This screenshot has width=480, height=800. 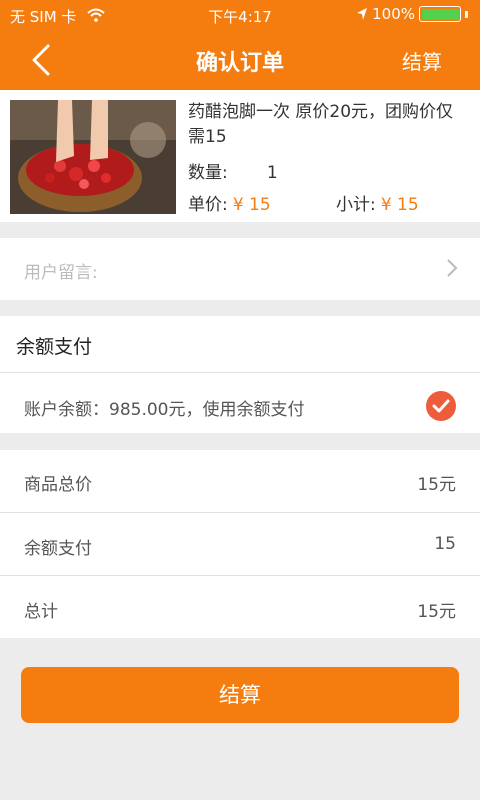 What do you see at coordinates (233, 170) in the screenshot?
I see `qty-row: 数量: 1` at bounding box center [233, 170].